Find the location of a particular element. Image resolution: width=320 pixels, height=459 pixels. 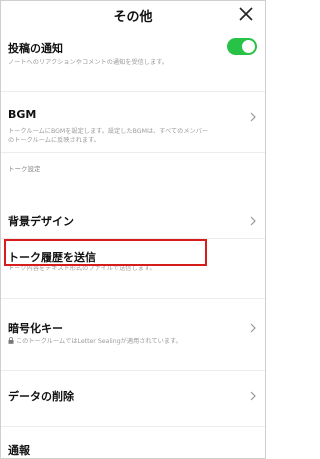

report-row: 通報 is located at coordinates (133, 446).